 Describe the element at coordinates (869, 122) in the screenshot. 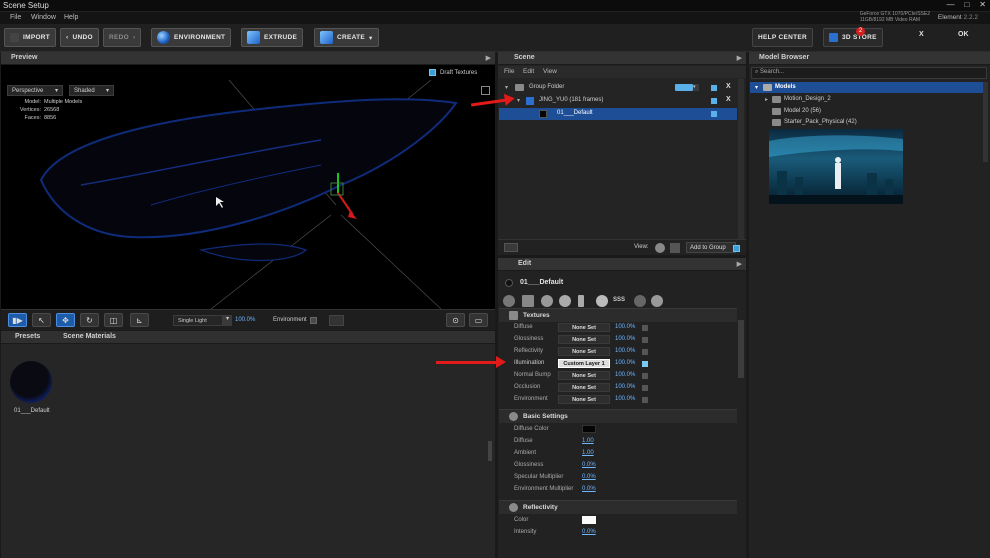

I see `model-row-starter-pack: Starter_Pack_Physical (42)` at that location.